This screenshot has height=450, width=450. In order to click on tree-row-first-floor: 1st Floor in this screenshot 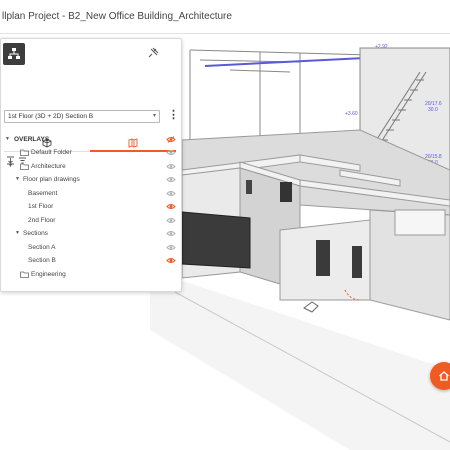, I will do `click(91, 206)`.